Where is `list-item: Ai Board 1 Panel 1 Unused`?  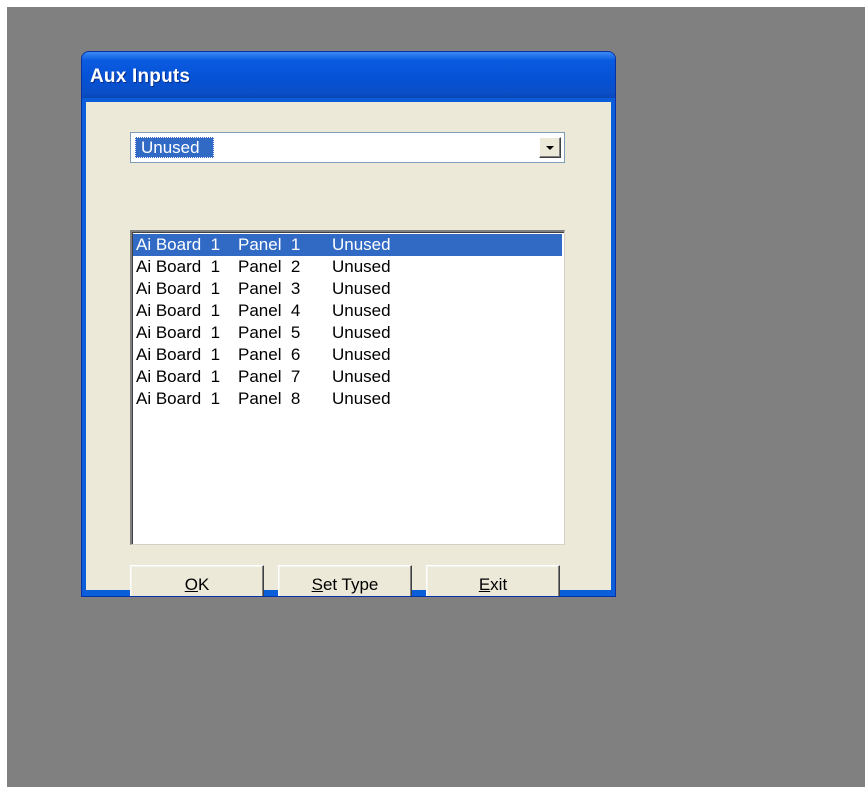 list-item: Ai Board 1 Panel 1 Unused is located at coordinates (347, 245).